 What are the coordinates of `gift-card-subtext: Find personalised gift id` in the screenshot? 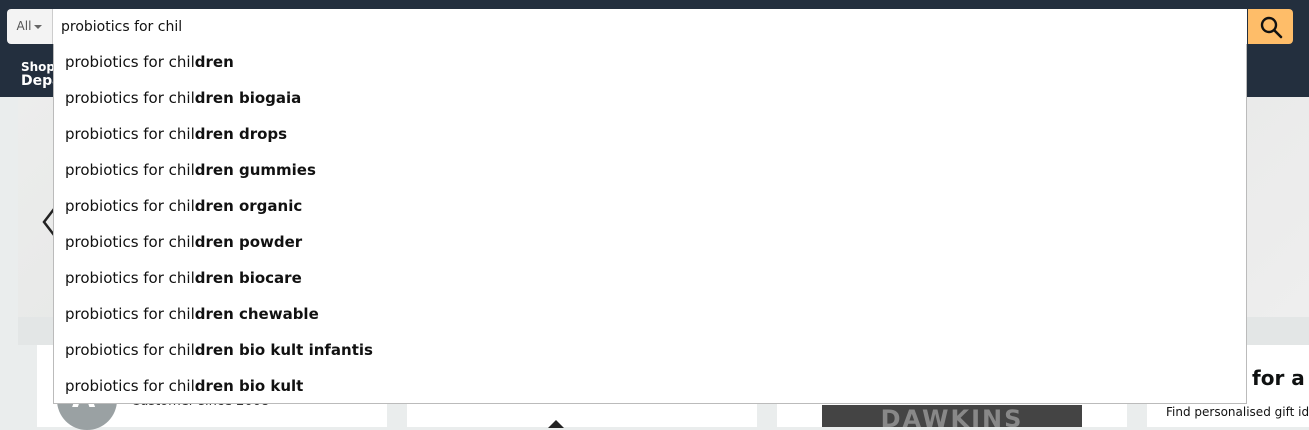 It's located at (1237, 412).